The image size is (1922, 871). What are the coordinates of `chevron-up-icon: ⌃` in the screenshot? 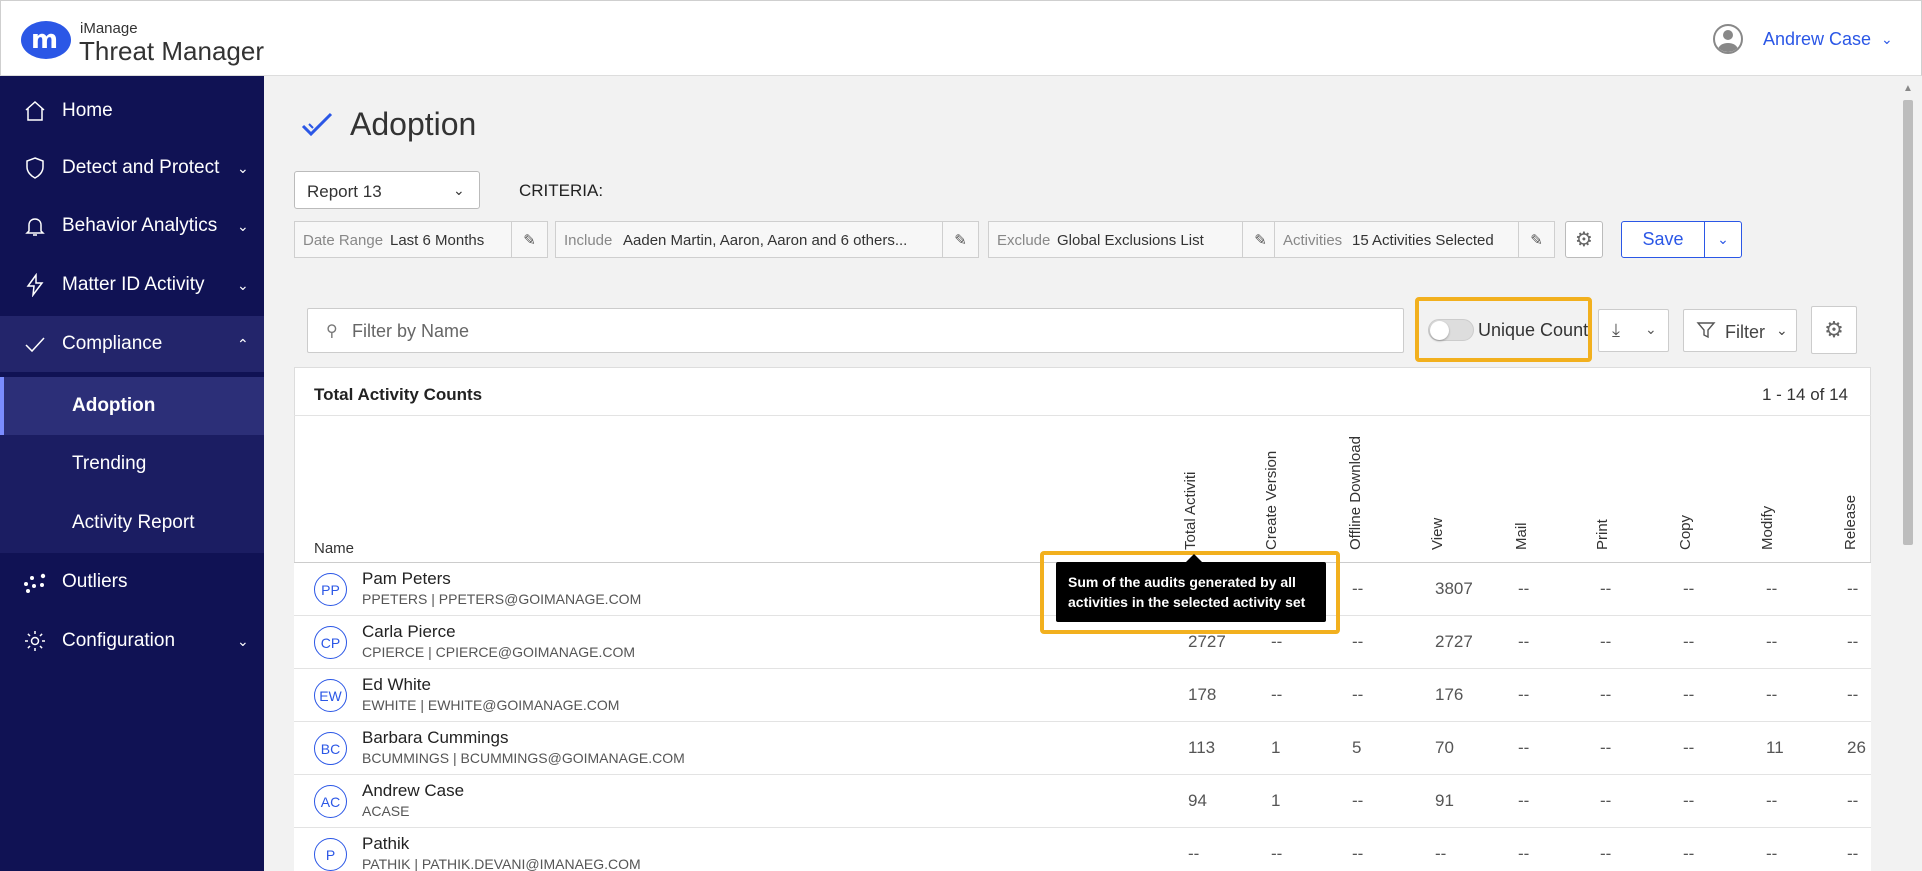 It's located at (243, 343).